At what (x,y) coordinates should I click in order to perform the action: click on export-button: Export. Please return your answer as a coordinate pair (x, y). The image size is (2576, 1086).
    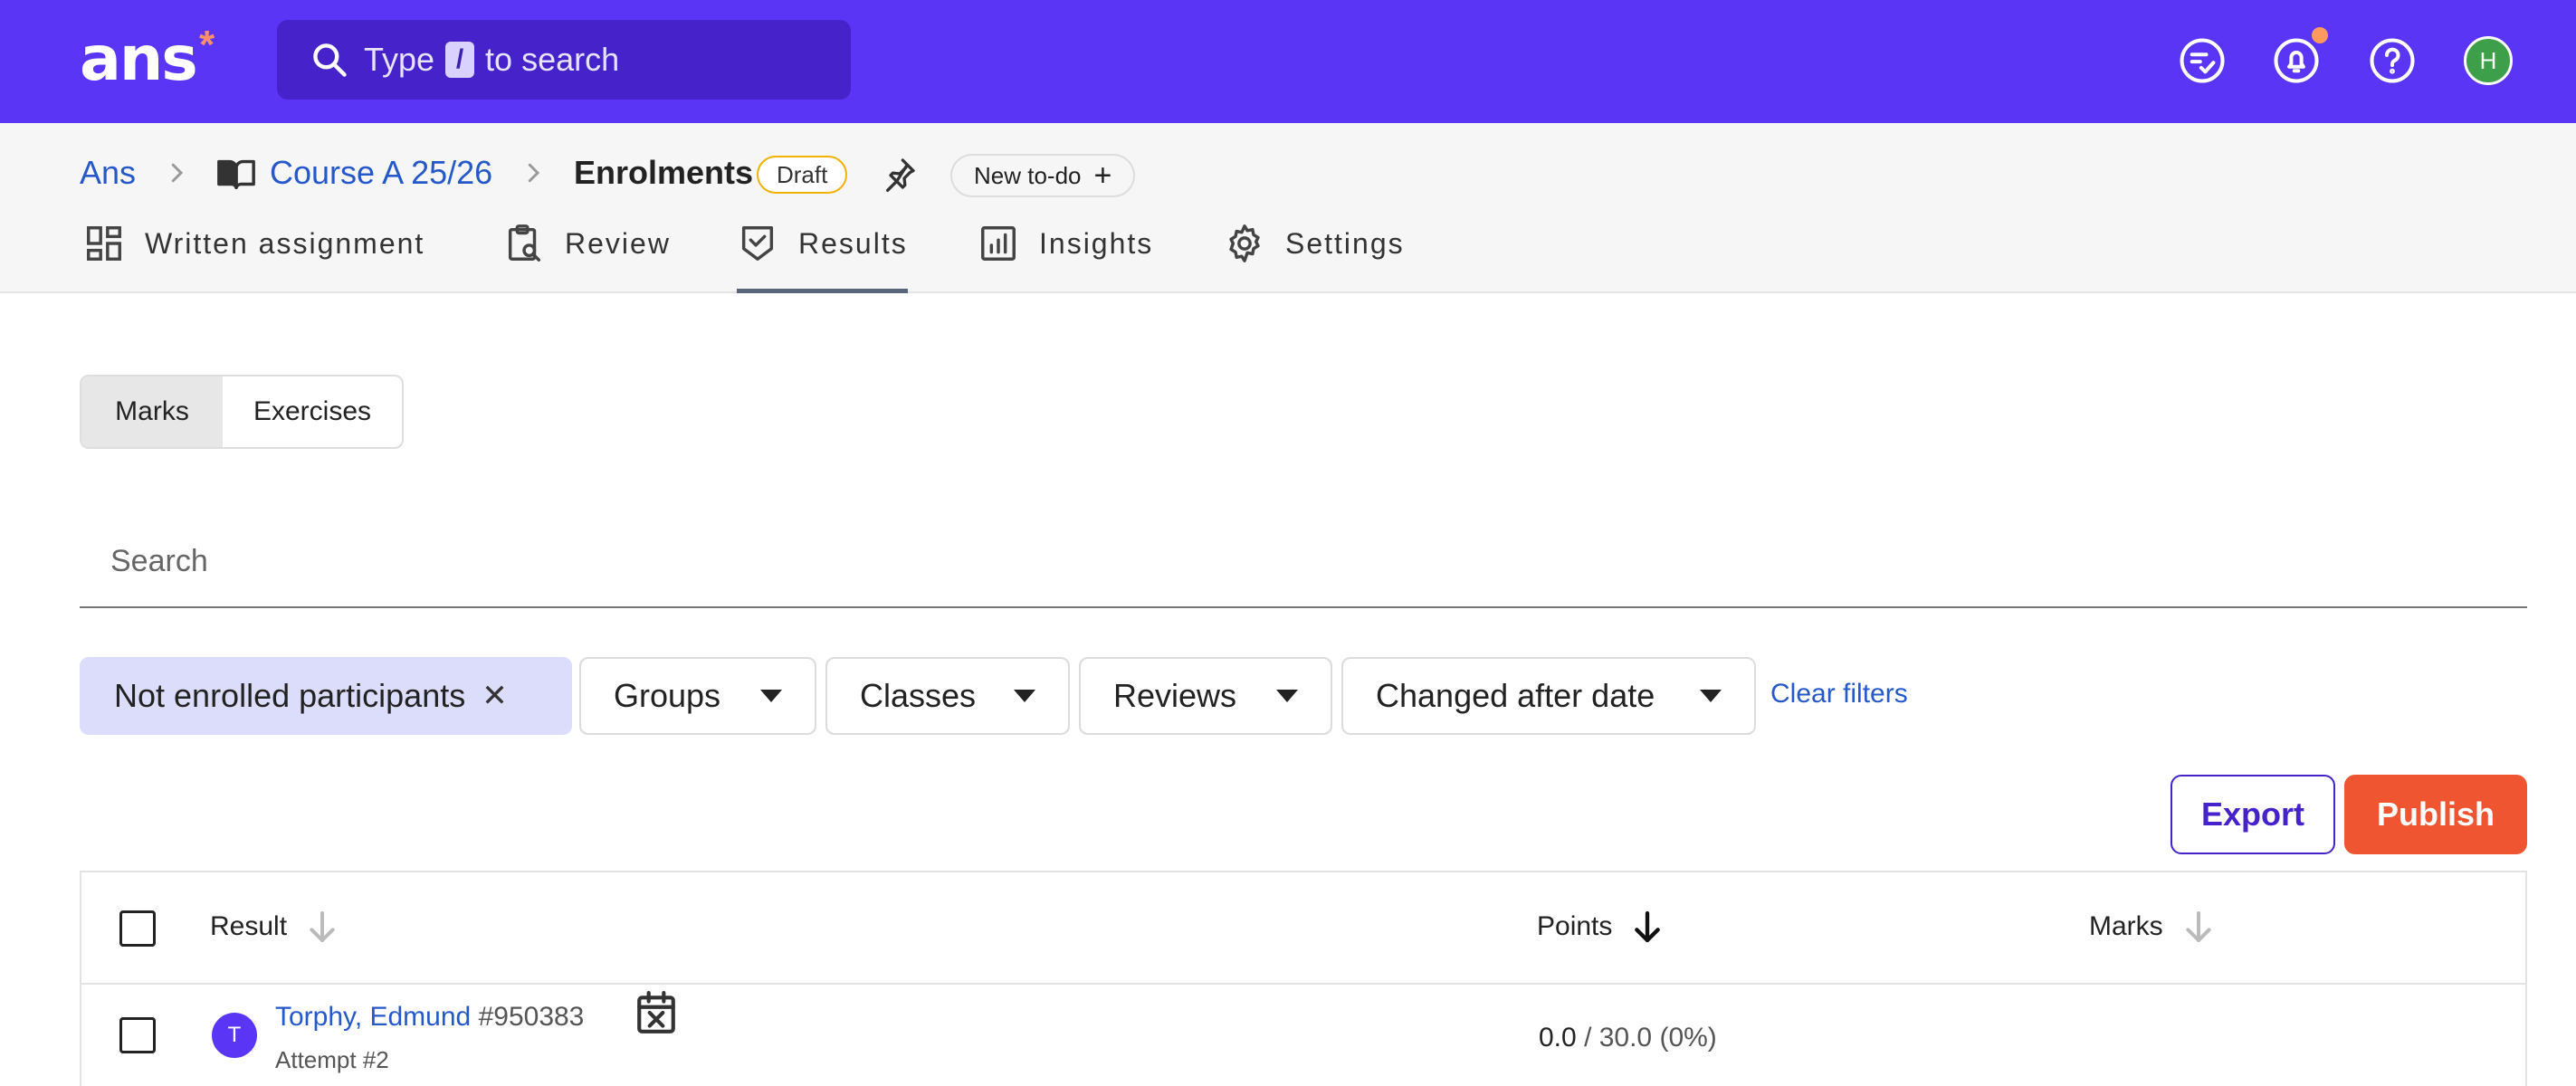
    Looking at the image, I should click on (2253, 814).